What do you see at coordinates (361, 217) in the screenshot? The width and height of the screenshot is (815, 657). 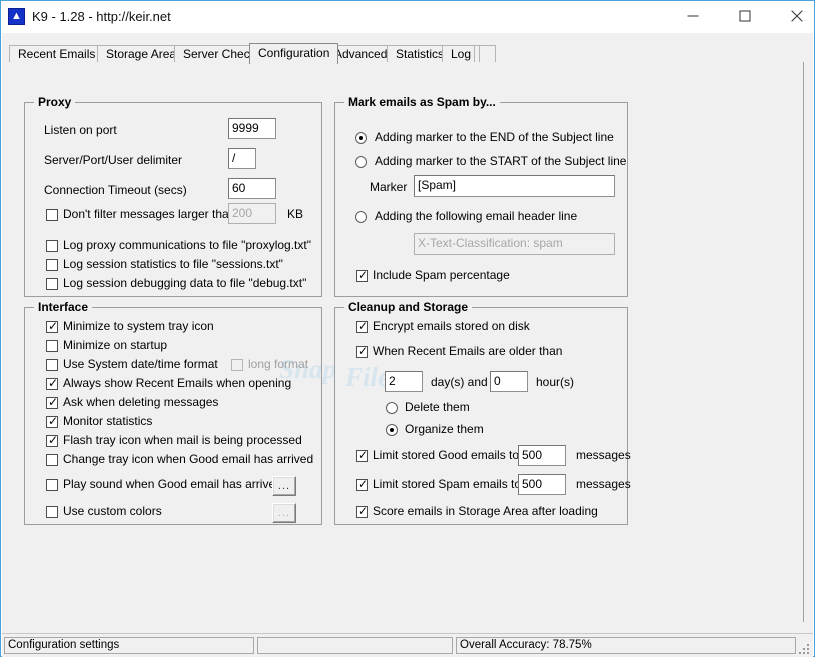 I see `spam-option-header-radio` at bounding box center [361, 217].